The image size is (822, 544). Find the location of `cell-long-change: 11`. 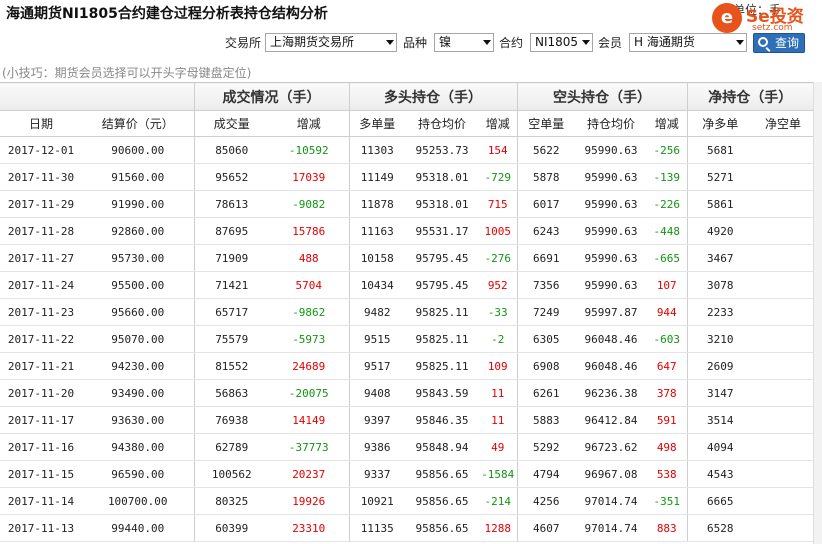

cell-long-change: 11 is located at coordinates (498, 393).